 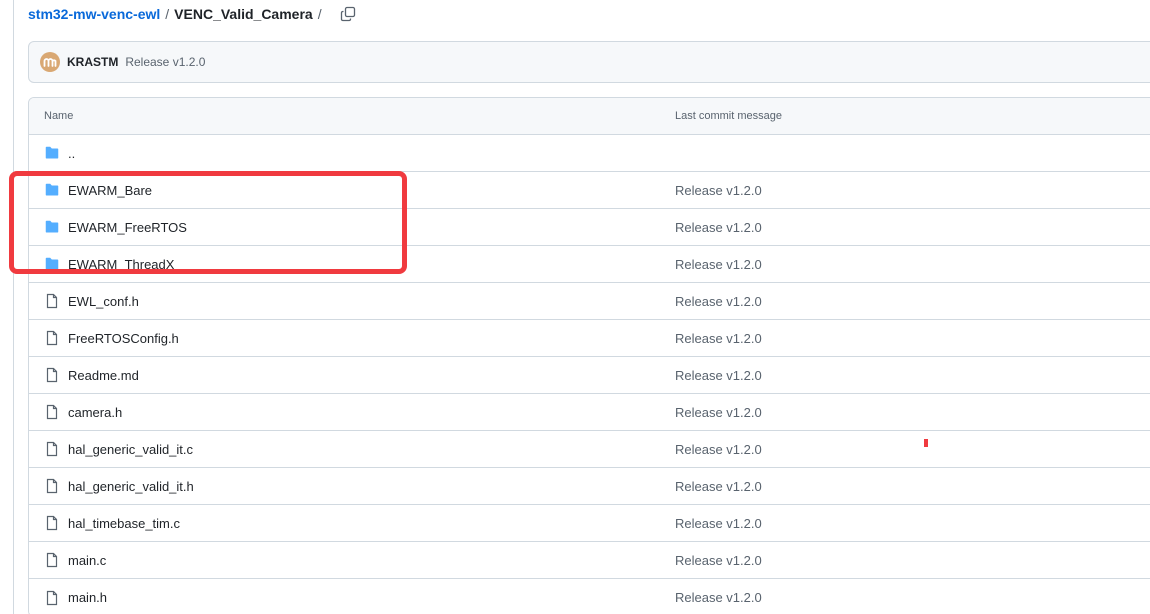 What do you see at coordinates (352, 153) in the screenshot?
I see `file-name-cell: ..` at bounding box center [352, 153].